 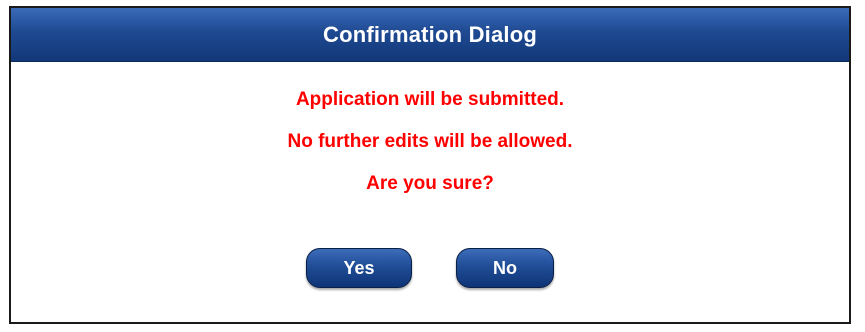 I want to click on no-button: No, so click(x=505, y=268).